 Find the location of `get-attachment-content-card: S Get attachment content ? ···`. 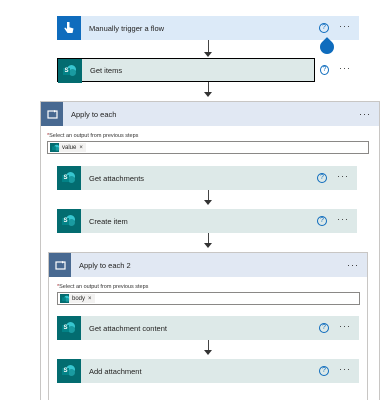

get-attachment-content-card: S Get attachment content ? ··· is located at coordinates (208, 328).